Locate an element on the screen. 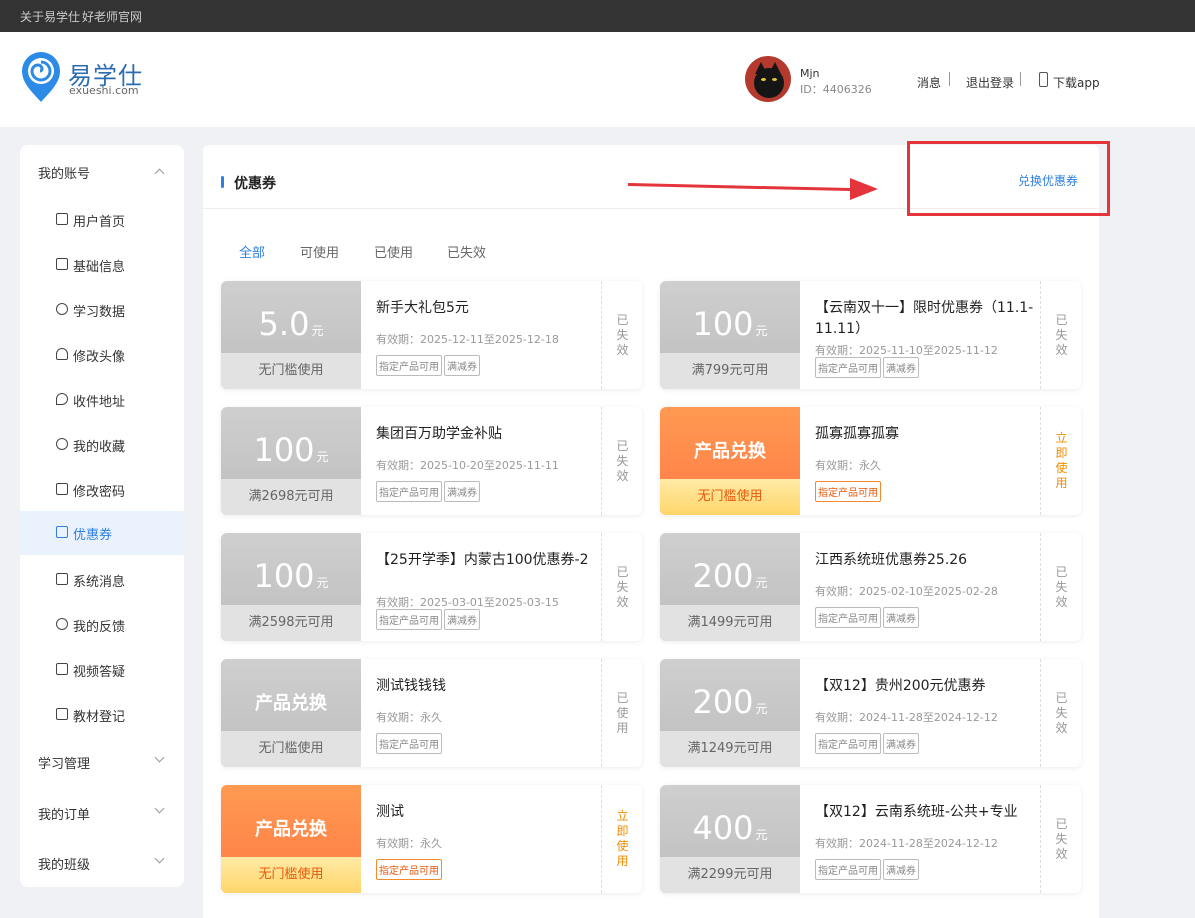  coupon-status: 已使用 is located at coordinates (621, 713).